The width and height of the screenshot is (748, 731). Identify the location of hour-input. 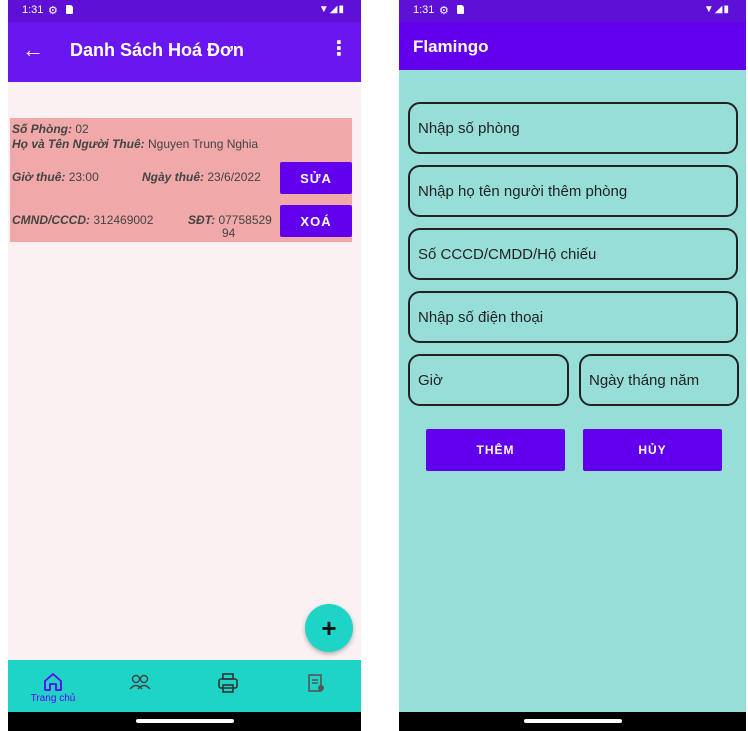
(488, 380).